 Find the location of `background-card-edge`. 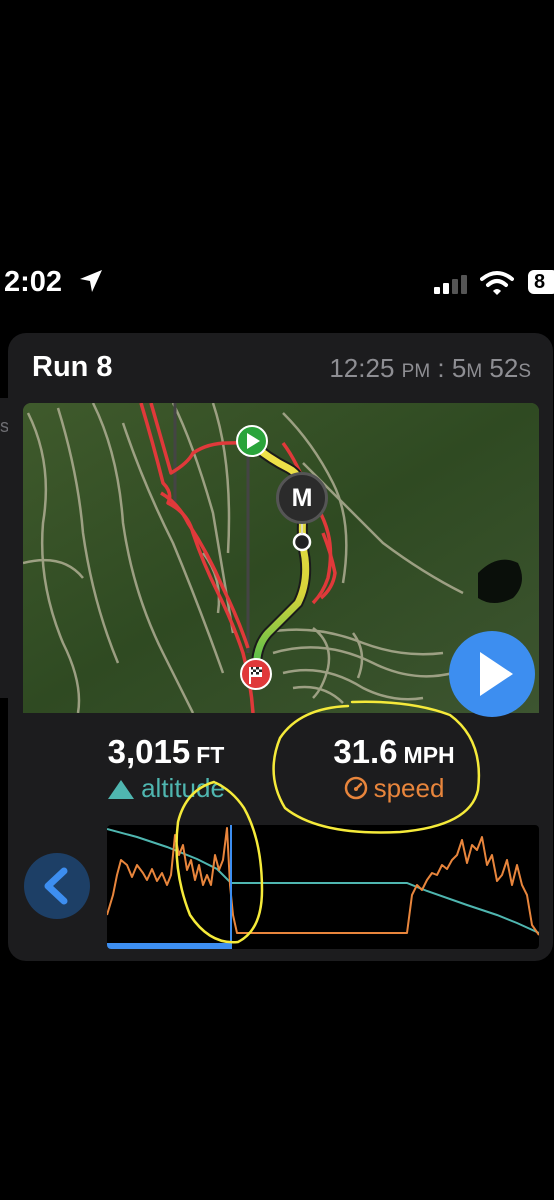

background-card-edge is located at coordinates (4, 548).